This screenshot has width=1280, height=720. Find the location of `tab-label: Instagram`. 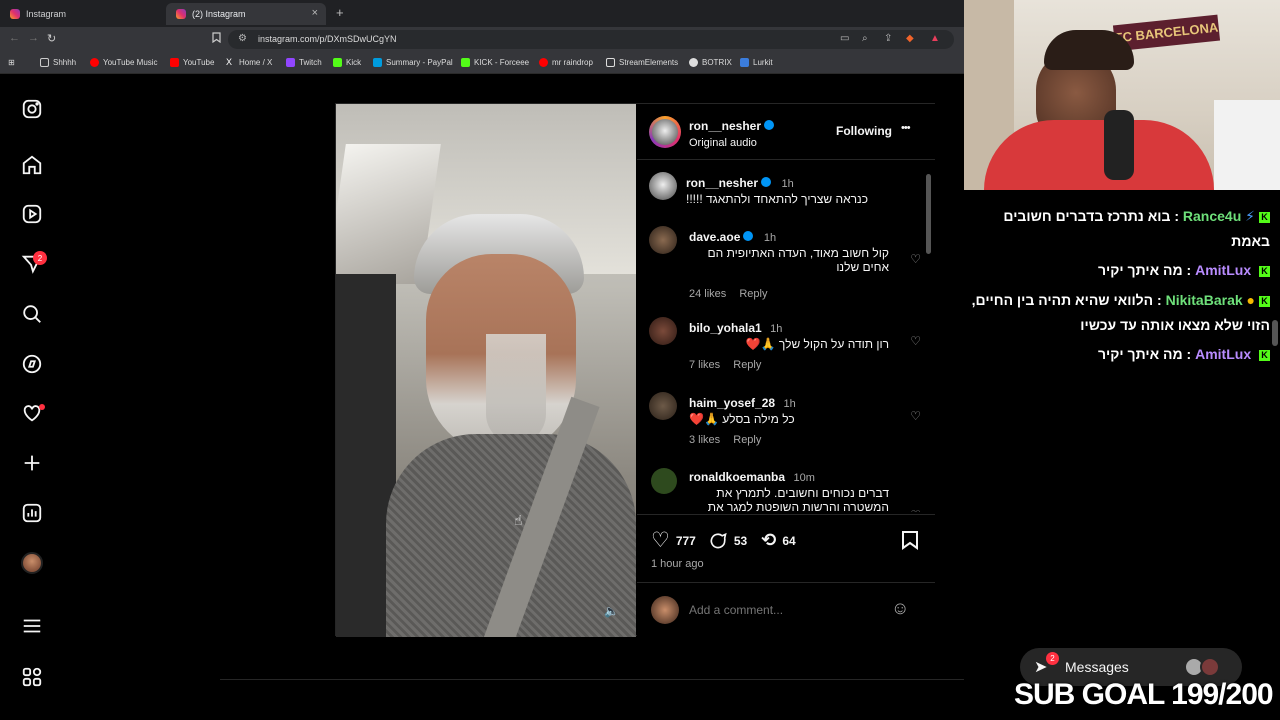

tab-label: Instagram is located at coordinates (46, 14).